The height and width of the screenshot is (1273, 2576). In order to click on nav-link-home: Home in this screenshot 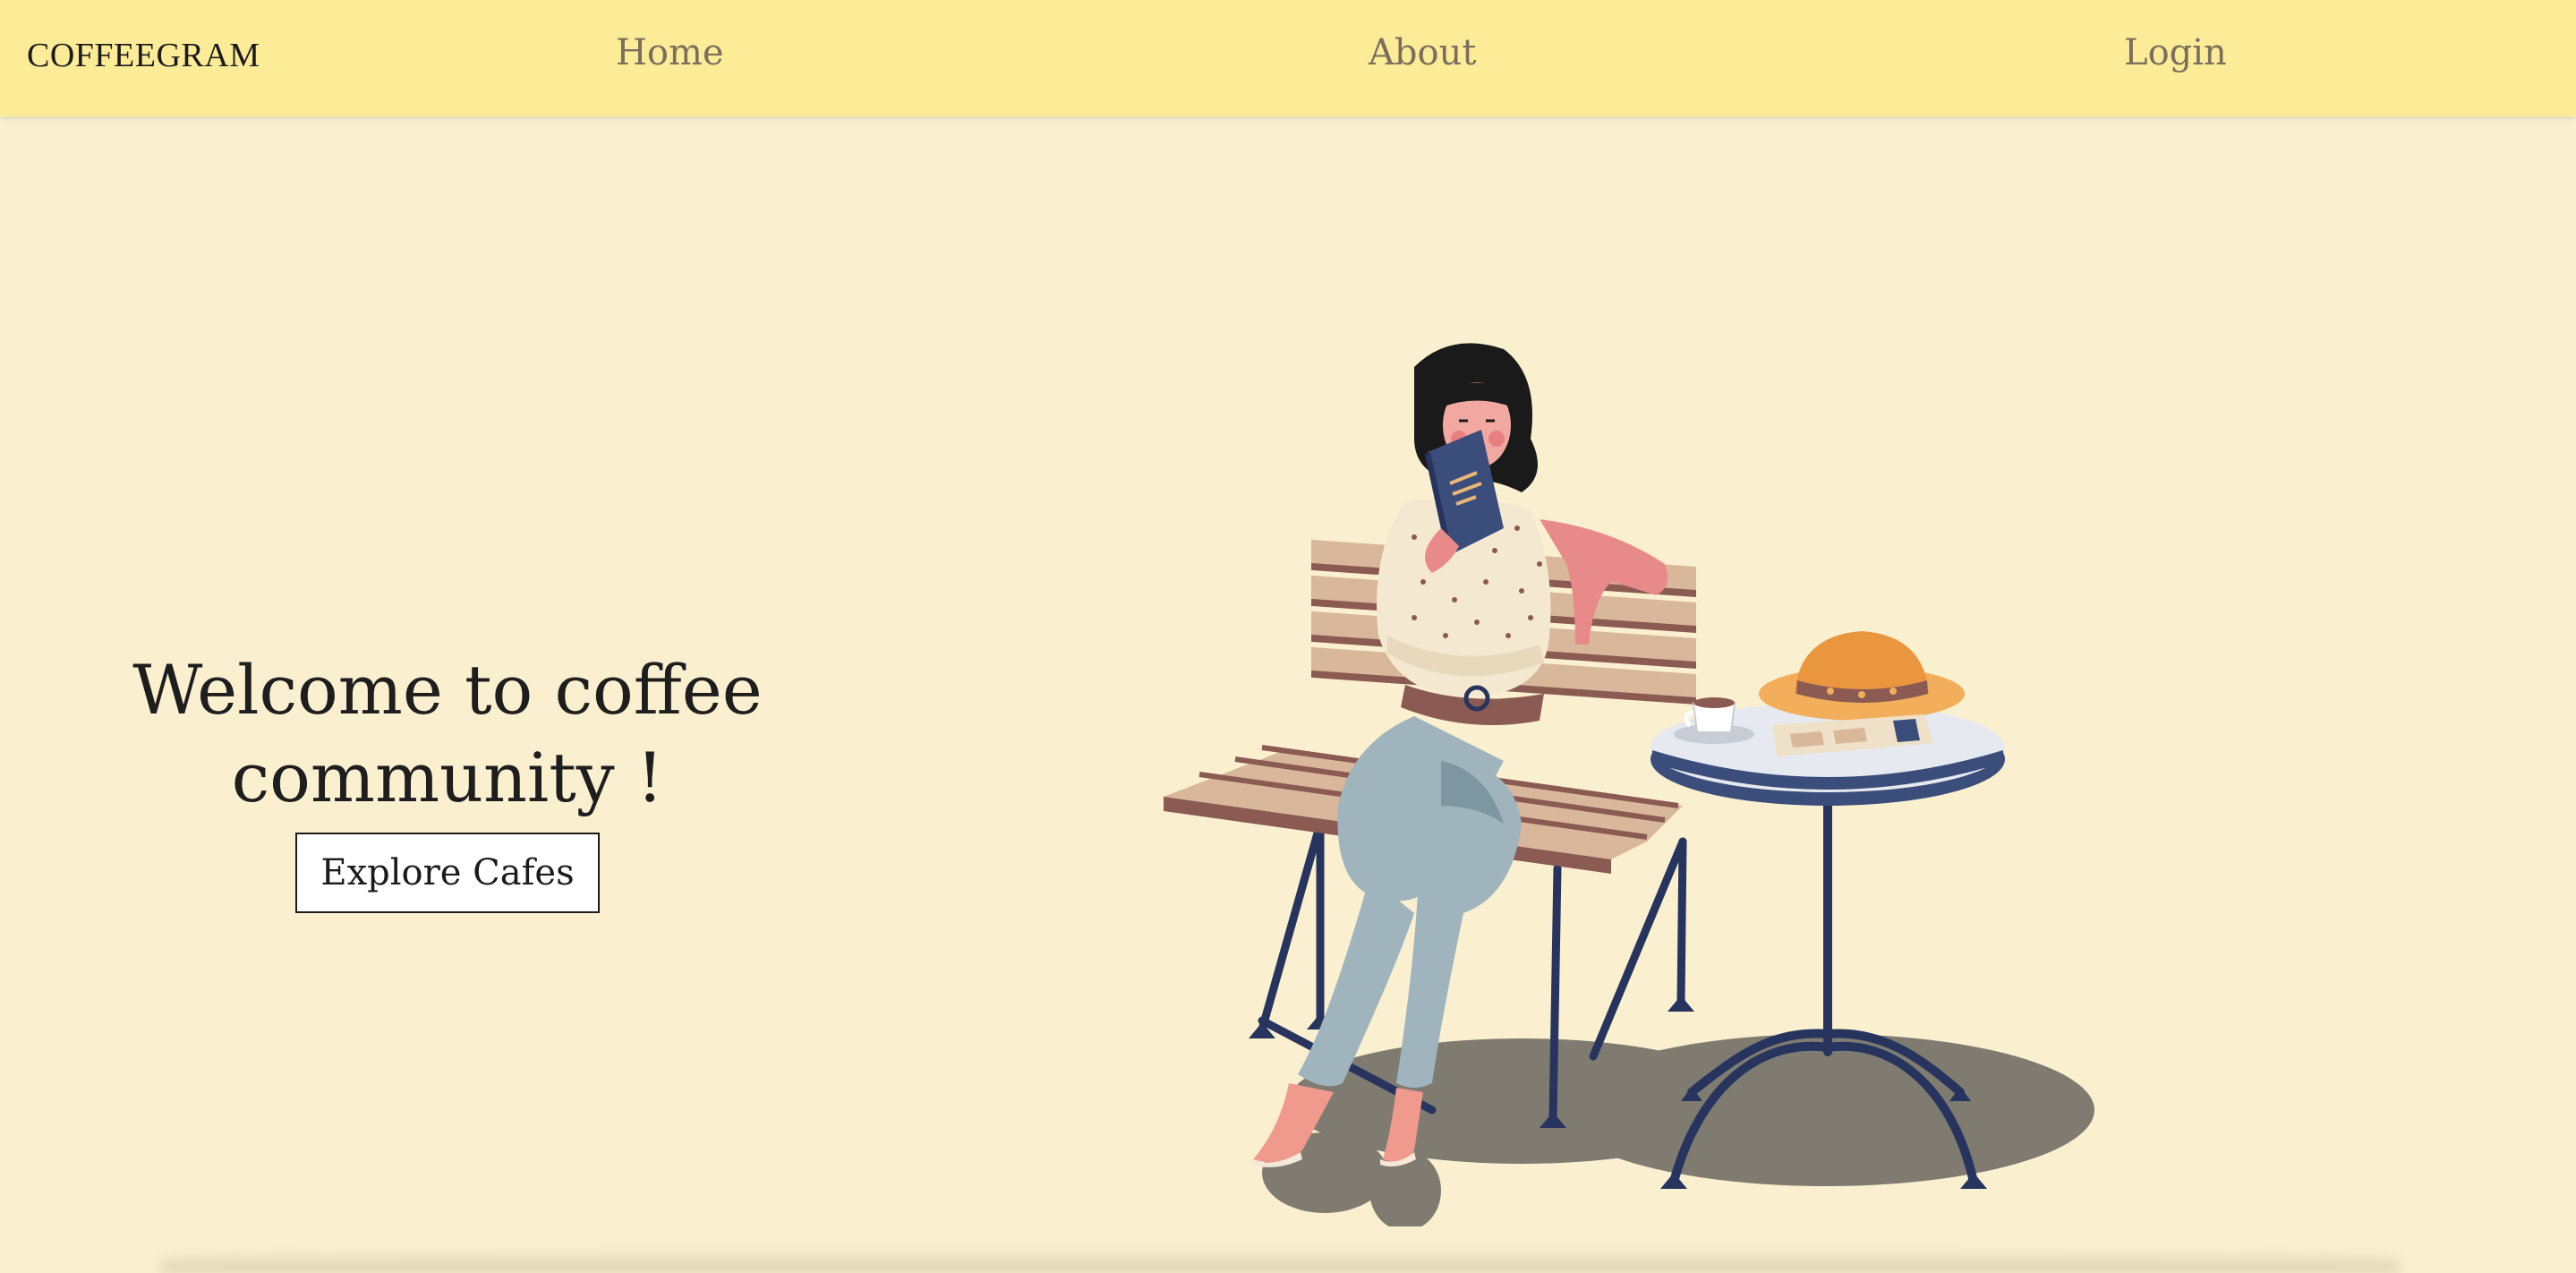, I will do `click(670, 53)`.